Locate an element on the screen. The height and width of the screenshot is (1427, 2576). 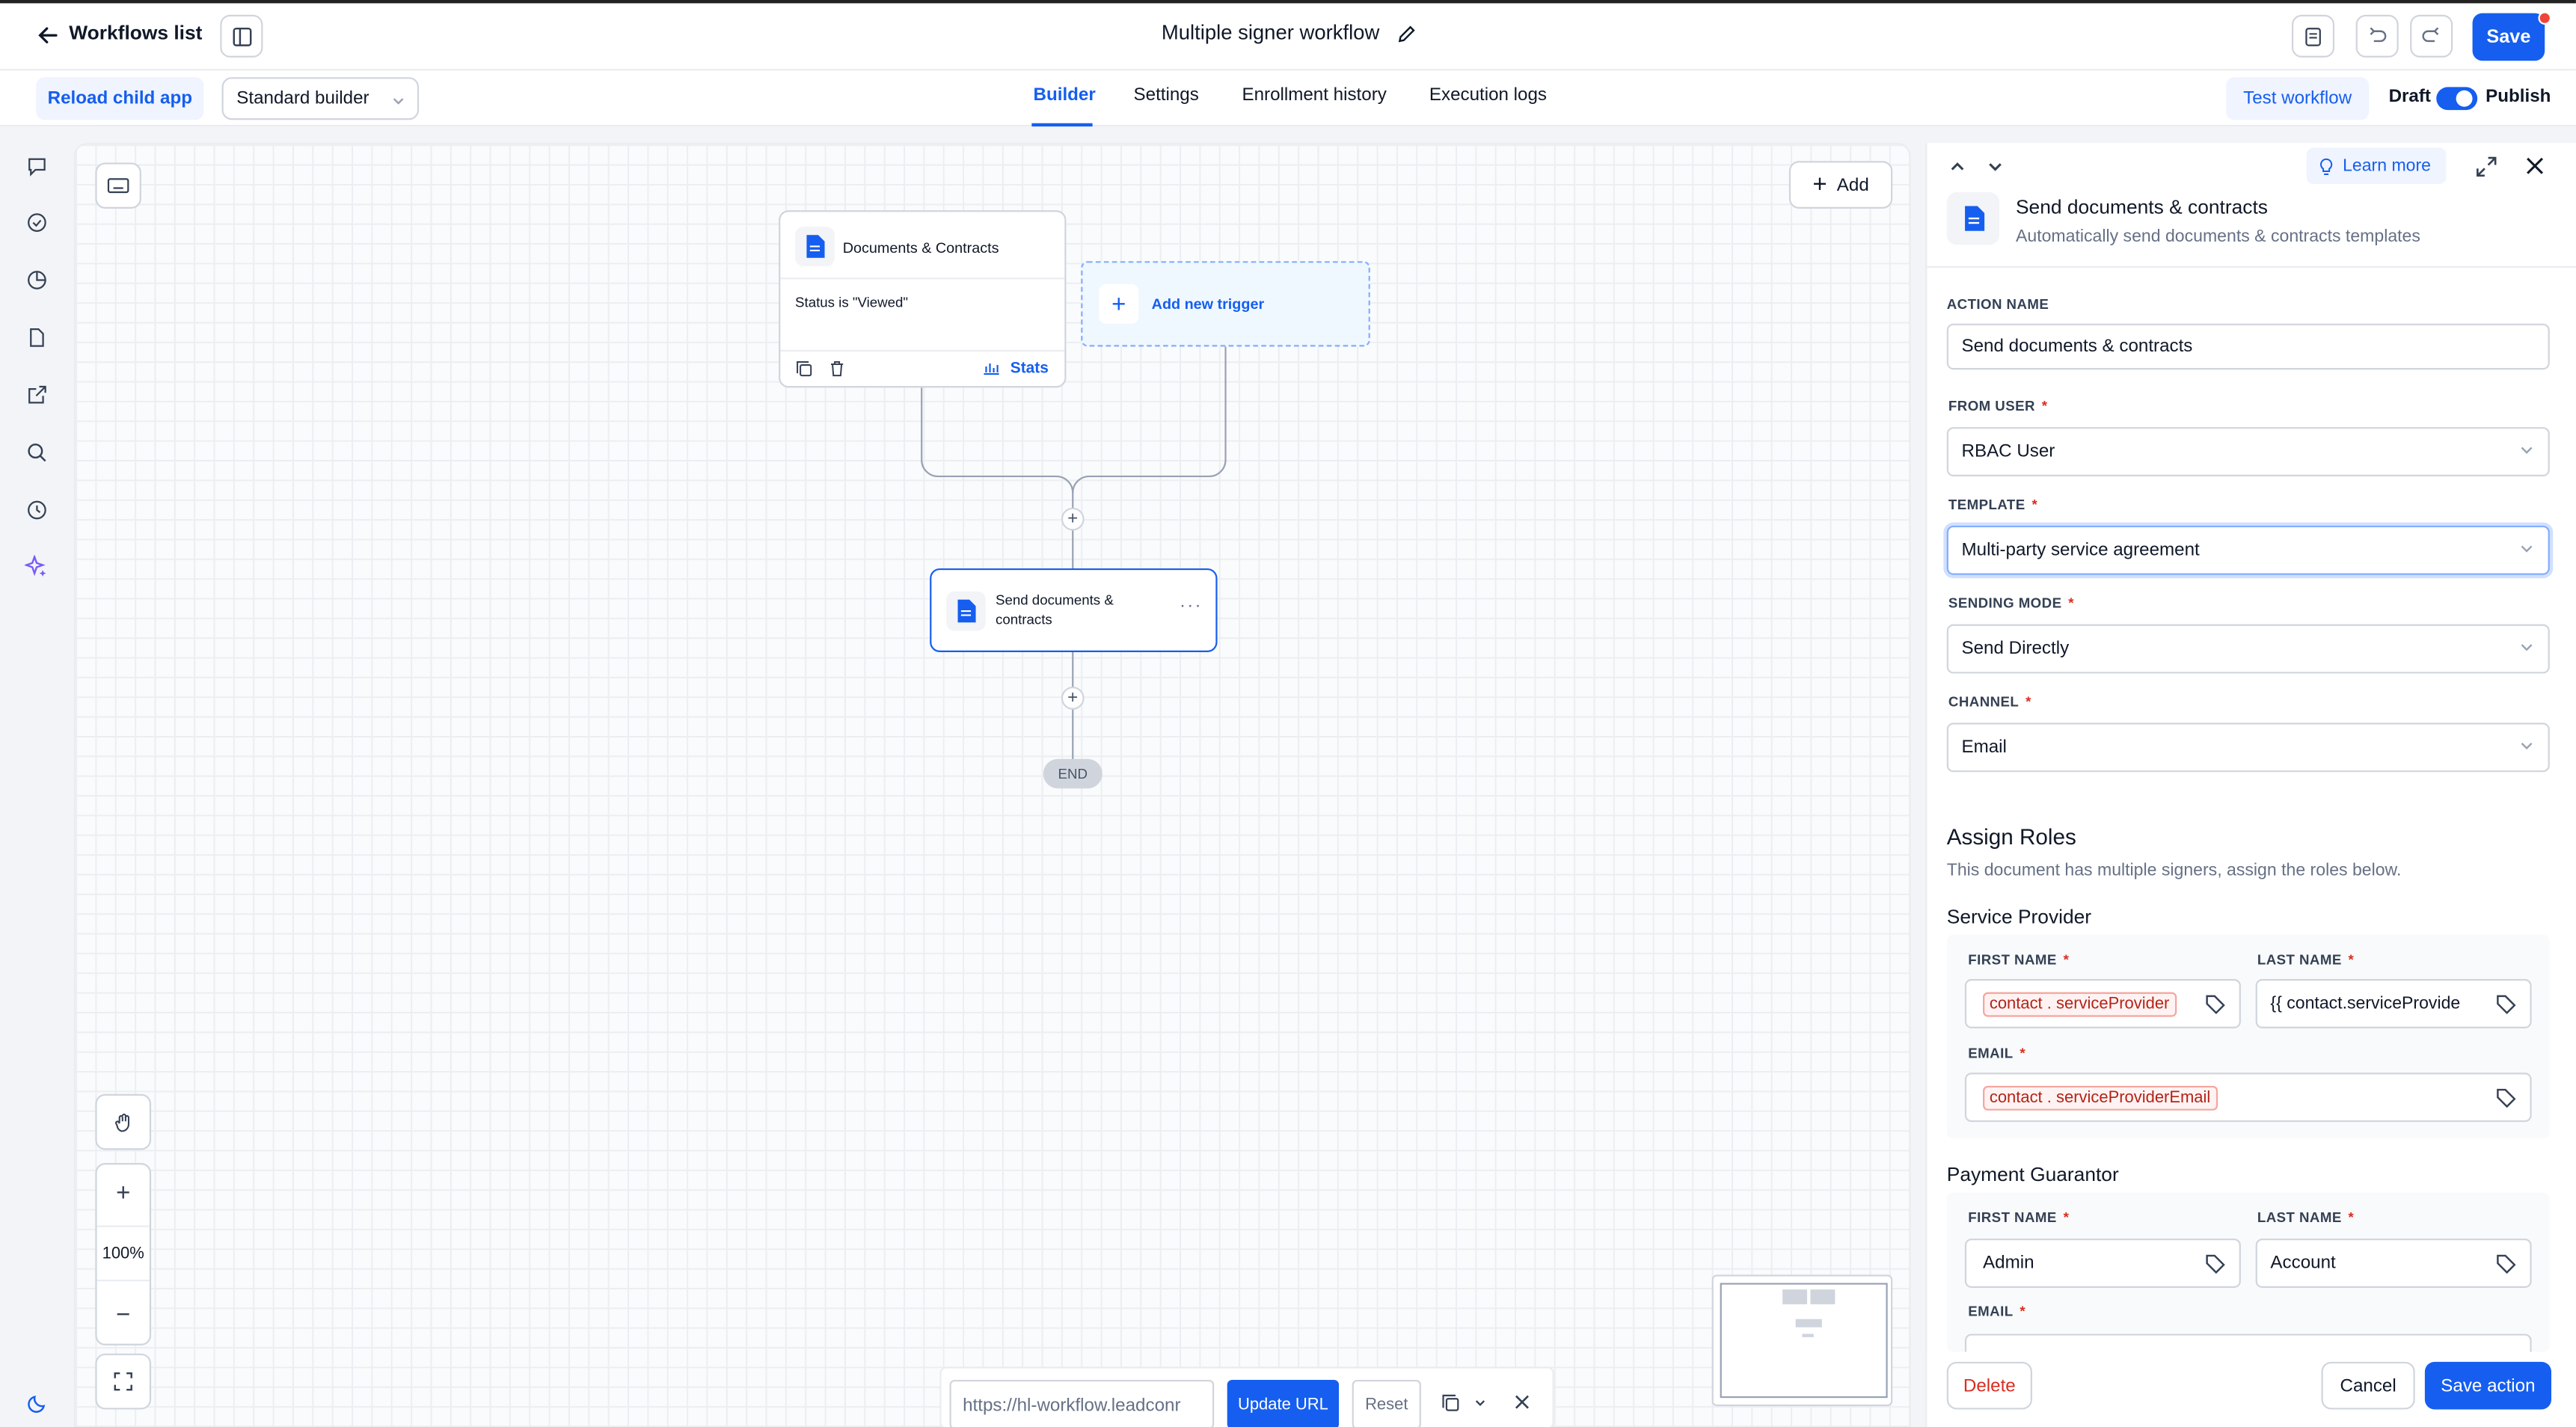
pan-tool-button is located at coordinates (123, 1121).